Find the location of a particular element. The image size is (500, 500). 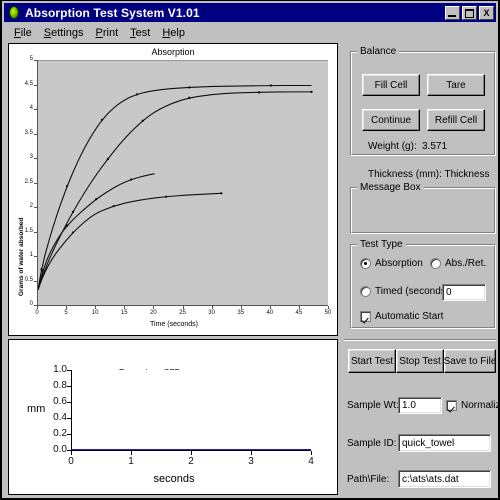

absorption-chart-title: Absorption is located at coordinates (173, 52).